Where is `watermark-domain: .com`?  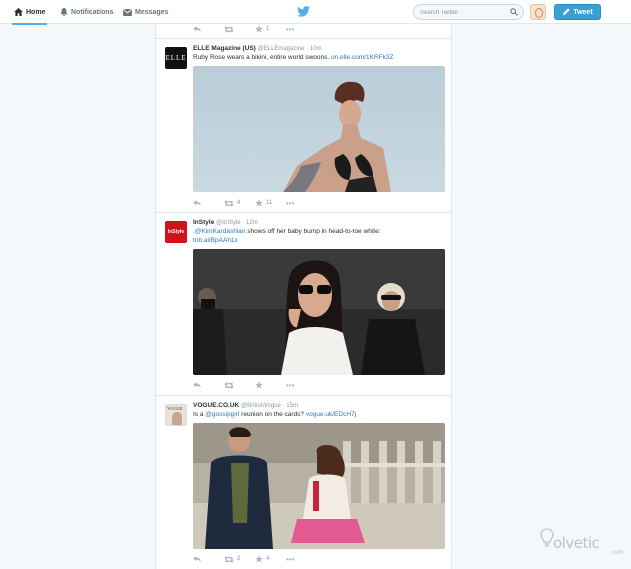
watermark-domain: .com is located at coordinates (617, 553).